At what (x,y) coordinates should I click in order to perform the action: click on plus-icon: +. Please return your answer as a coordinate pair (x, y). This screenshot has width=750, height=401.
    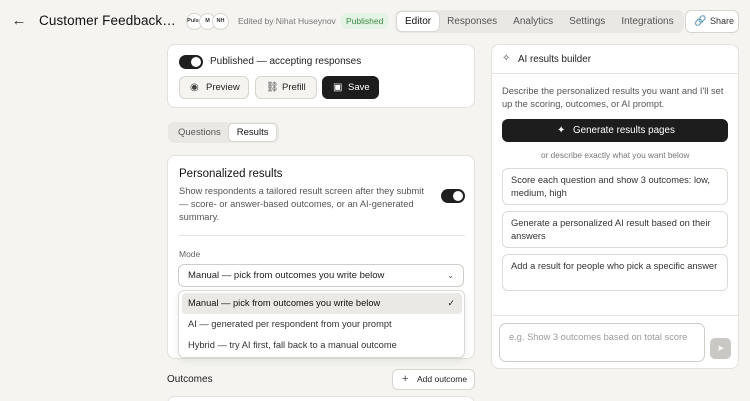
    Looking at the image, I should click on (405, 379).